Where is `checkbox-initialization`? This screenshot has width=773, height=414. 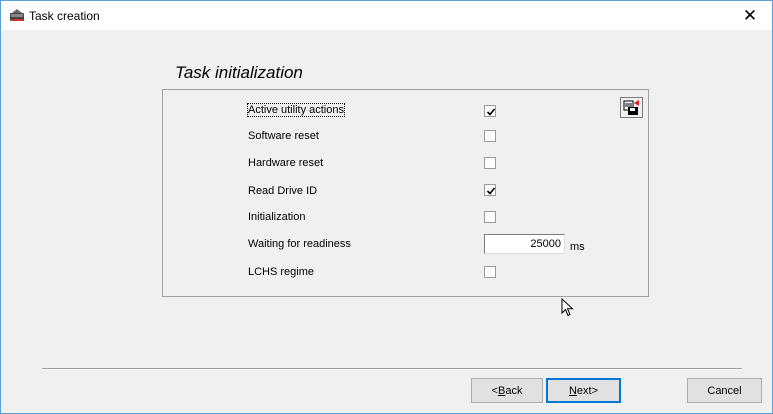 checkbox-initialization is located at coordinates (490, 217).